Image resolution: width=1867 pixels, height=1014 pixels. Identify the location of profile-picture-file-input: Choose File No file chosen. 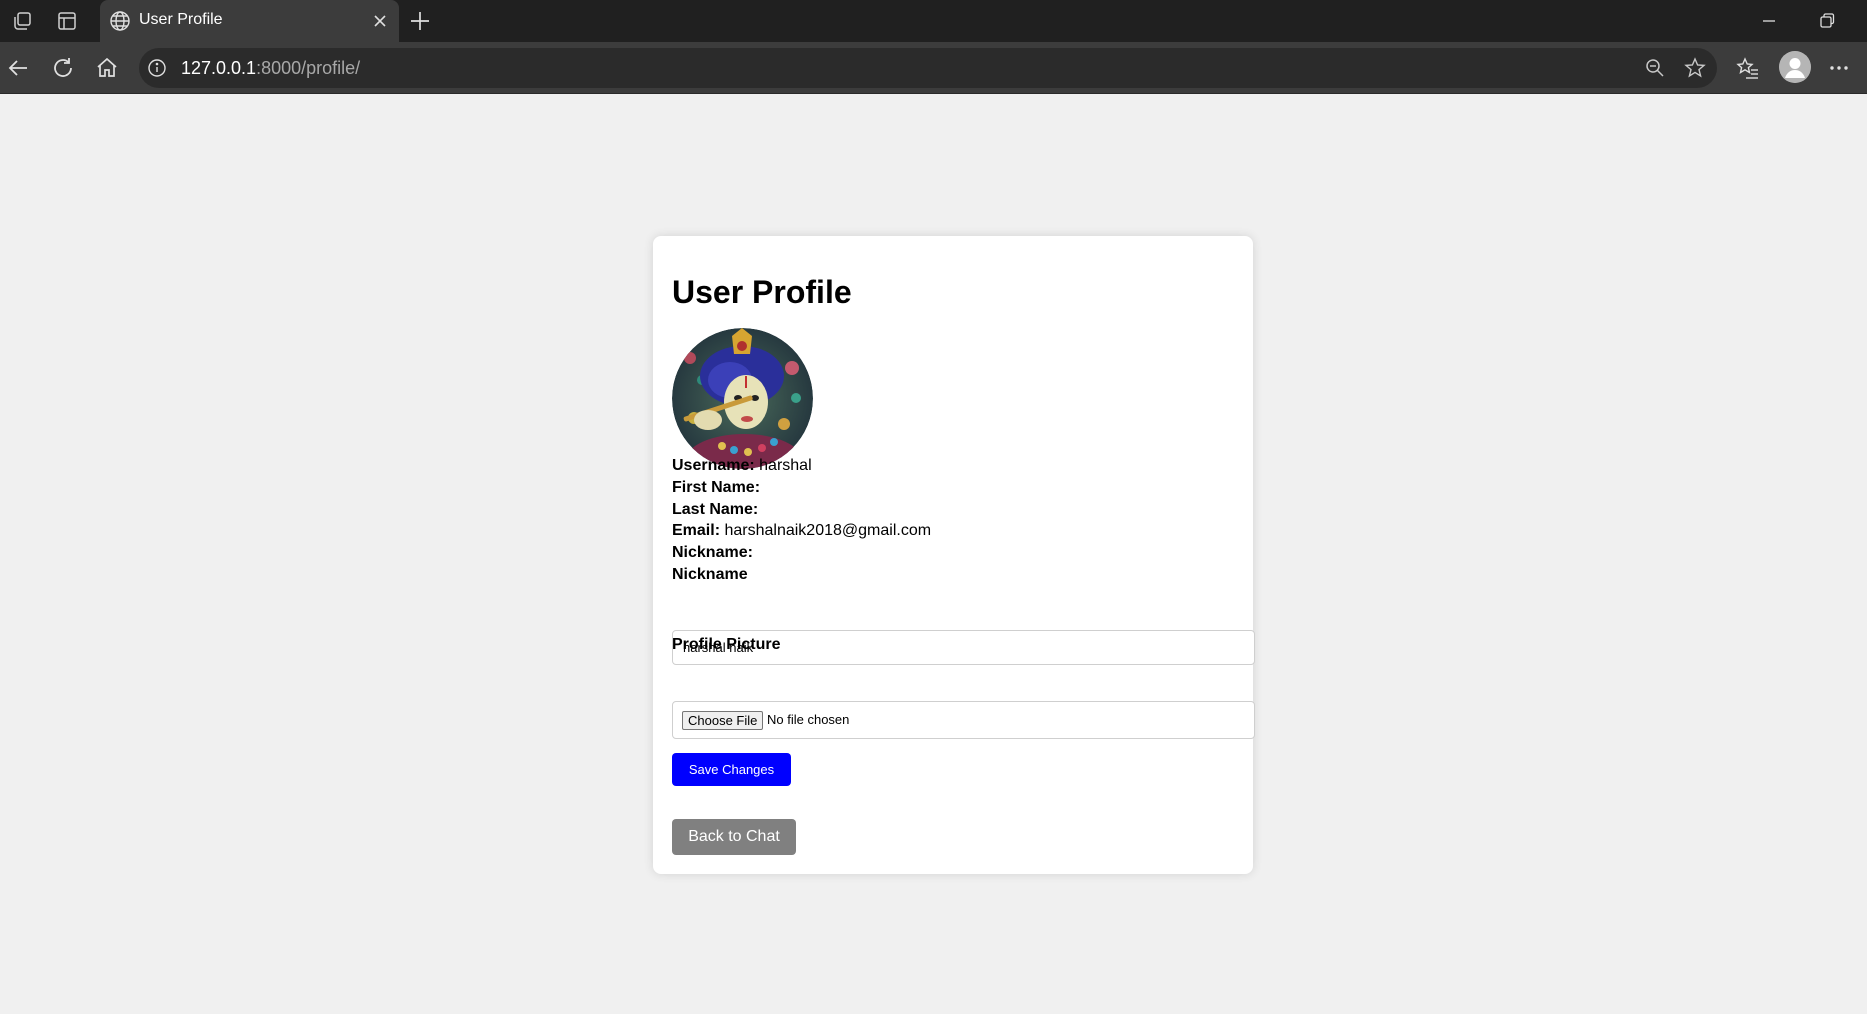
(963, 720).